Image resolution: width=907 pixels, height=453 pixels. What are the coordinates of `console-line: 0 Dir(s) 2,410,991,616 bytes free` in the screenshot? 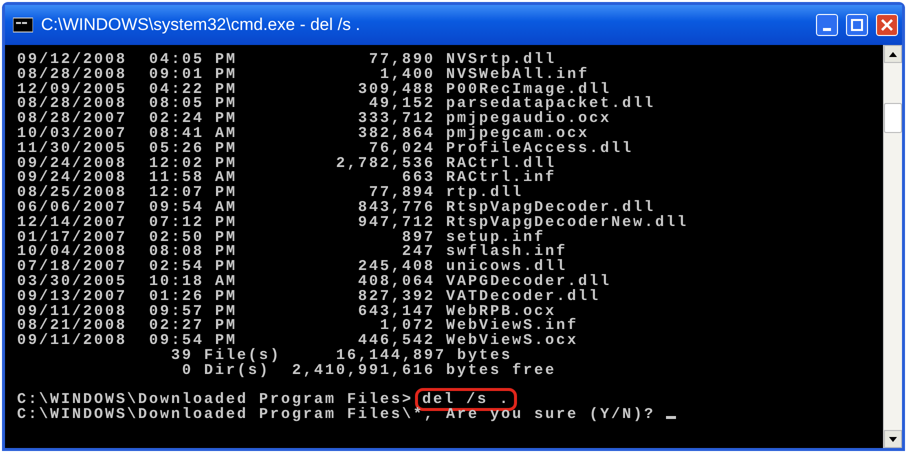 It's located at (369, 371).